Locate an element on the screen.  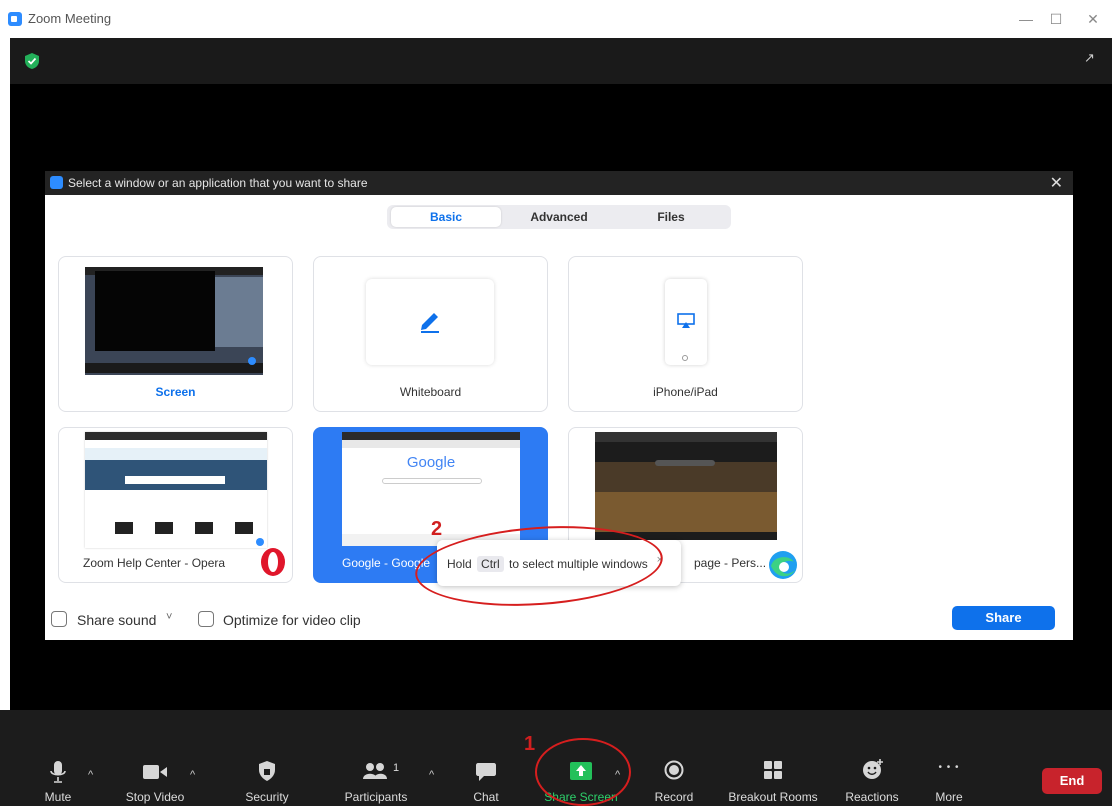
share-option-whiteboard: Whiteboard is located at coordinates (430, 334).